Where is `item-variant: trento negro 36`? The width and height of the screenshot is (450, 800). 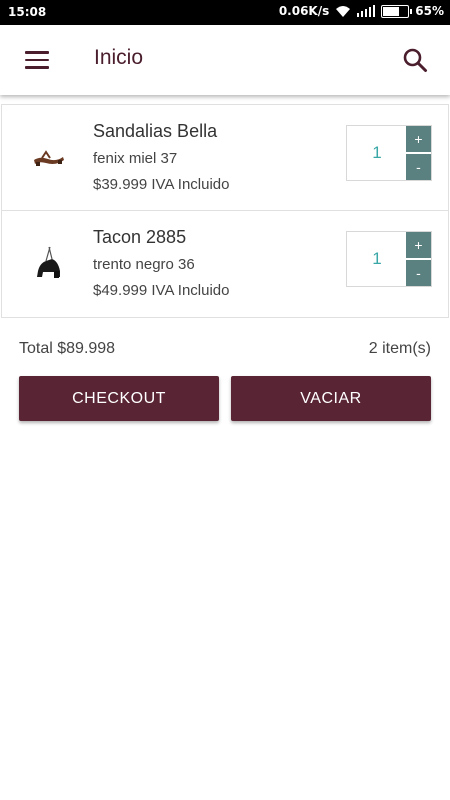
item-variant: trento negro 36 is located at coordinates (144, 264).